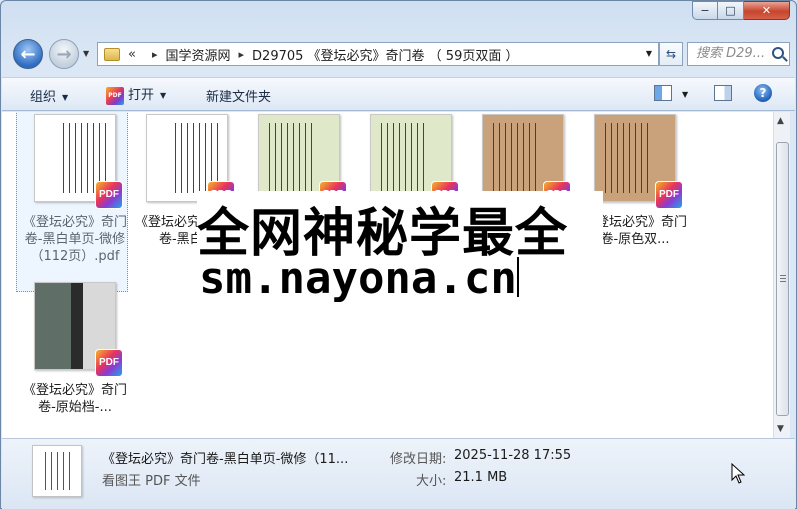  Describe the element at coordinates (517, 277) in the screenshot. I see `text-cursor` at that location.